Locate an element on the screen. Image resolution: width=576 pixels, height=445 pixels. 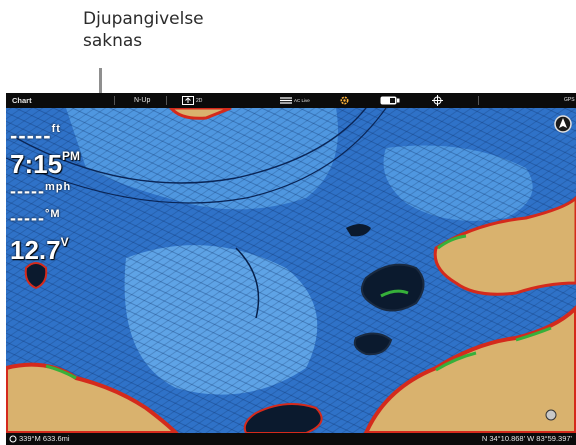
speed-readout: -----mph is located at coordinates (40, 191).